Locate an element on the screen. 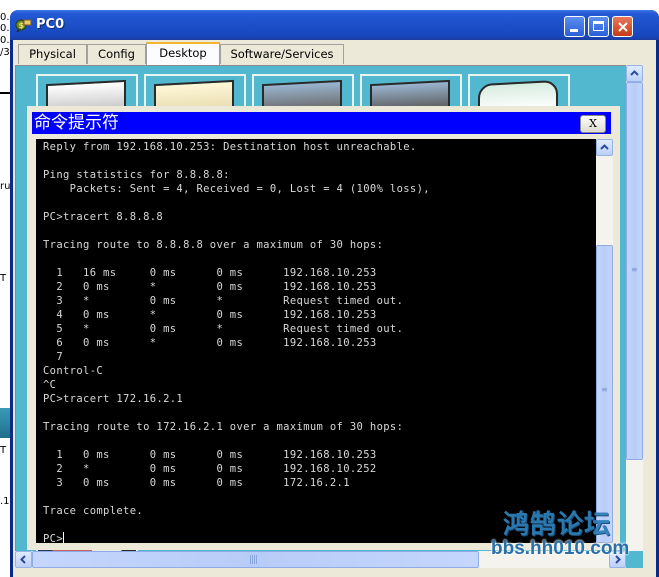 The width and height of the screenshot is (659, 577). terminal-line: 2 * 0 ms 0 ms 192.168.10.252 is located at coordinates (210, 469).